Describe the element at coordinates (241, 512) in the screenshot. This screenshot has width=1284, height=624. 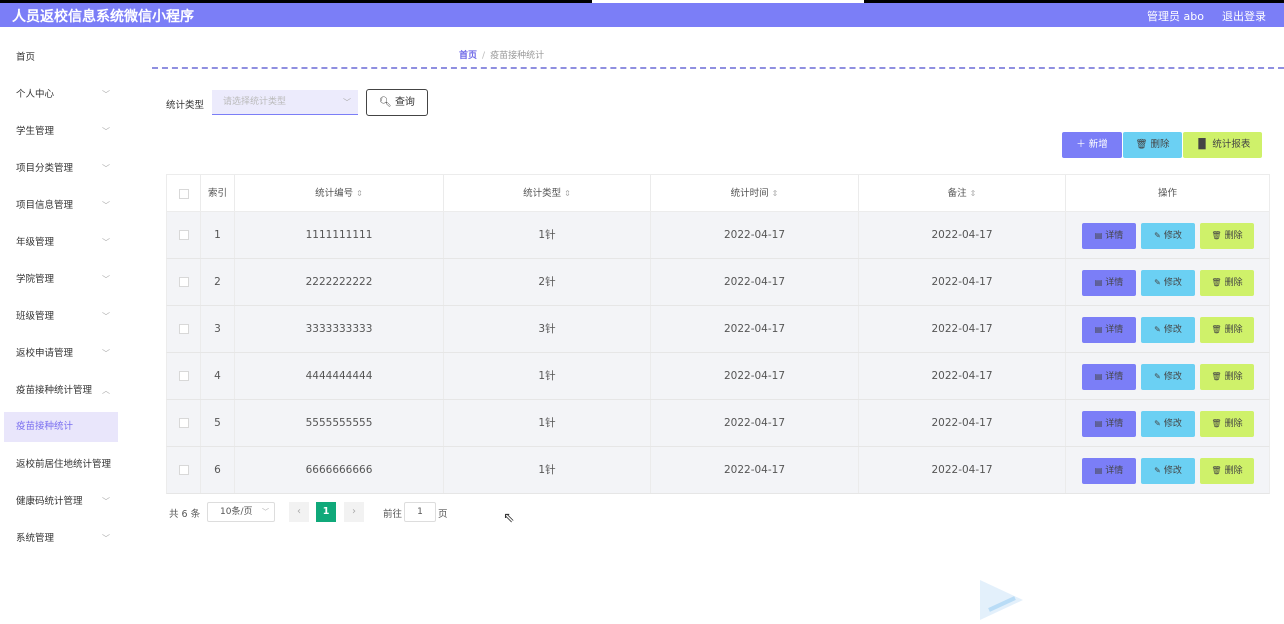
I see `page-size-select: 10条/页 ﹀` at that location.